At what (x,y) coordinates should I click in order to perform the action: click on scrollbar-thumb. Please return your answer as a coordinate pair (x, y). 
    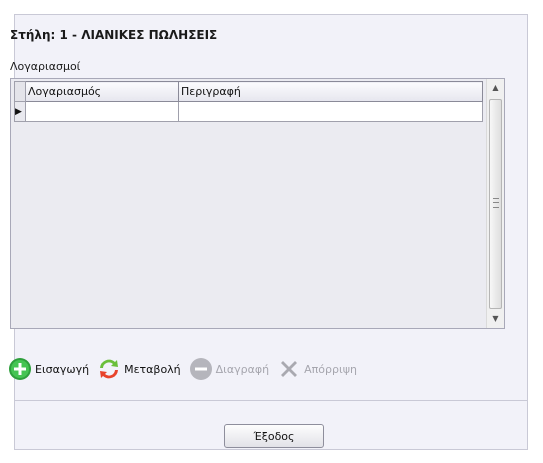
    Looking at the image, I should click on (495, 204).